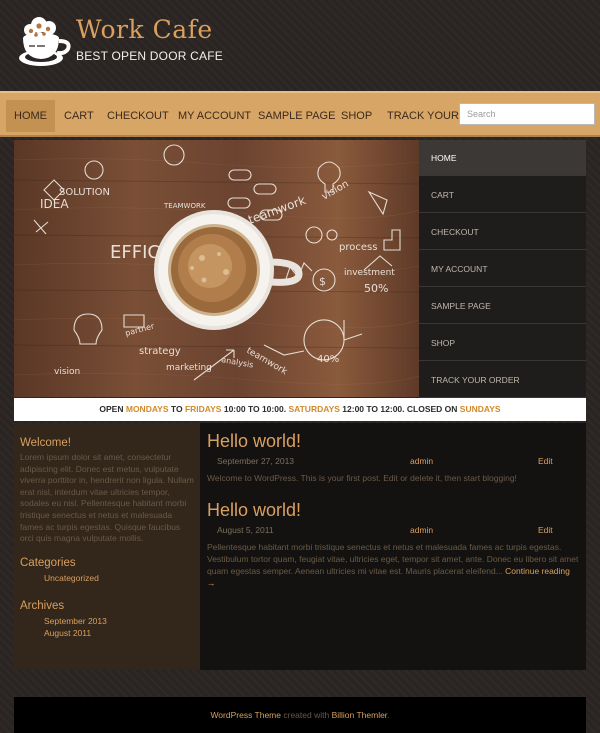 The width and height of the screenshot is (600, 733). Describe the element at coordinates (79, 116) in the screenshot. I see `nav-item-cart: CART` at that location.